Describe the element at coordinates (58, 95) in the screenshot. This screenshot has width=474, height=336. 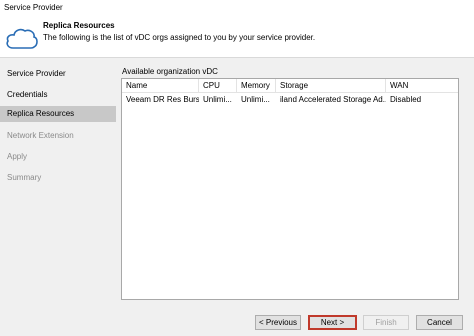
I see `sidebar-item-credentials: Credentials` at that location.